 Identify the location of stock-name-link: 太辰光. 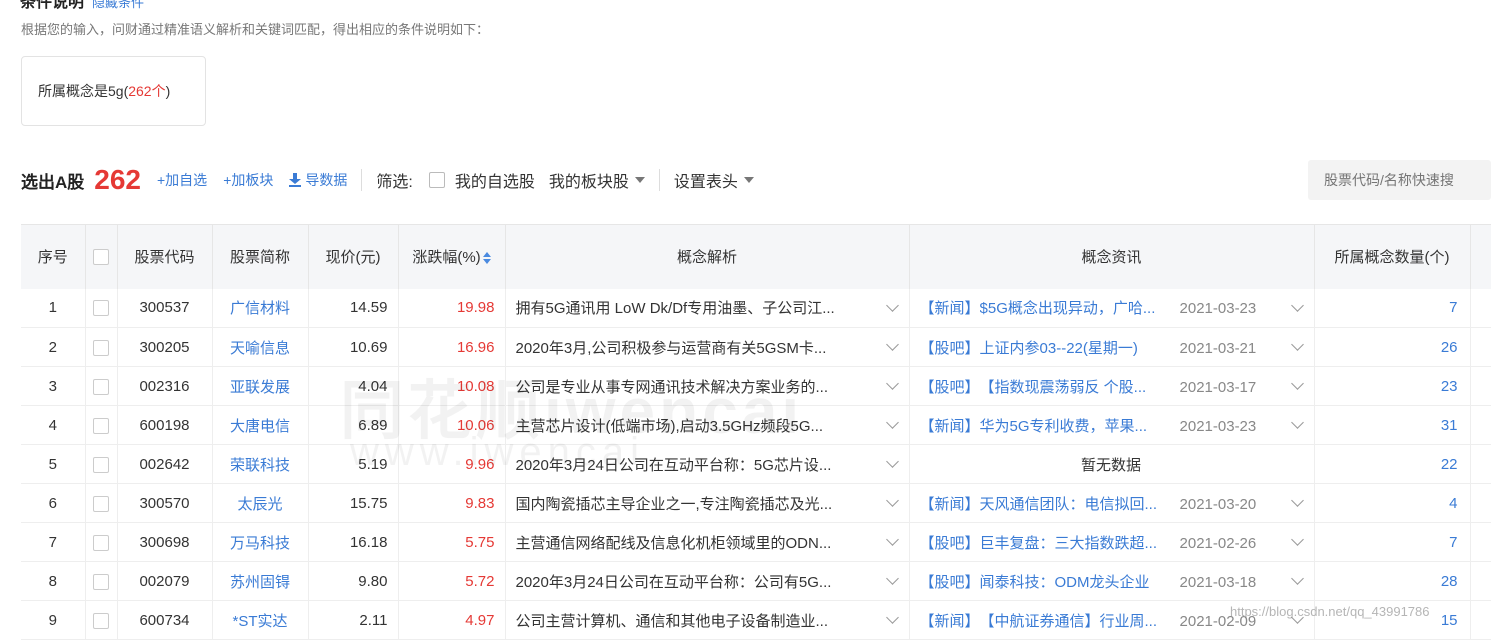
(260, 503).